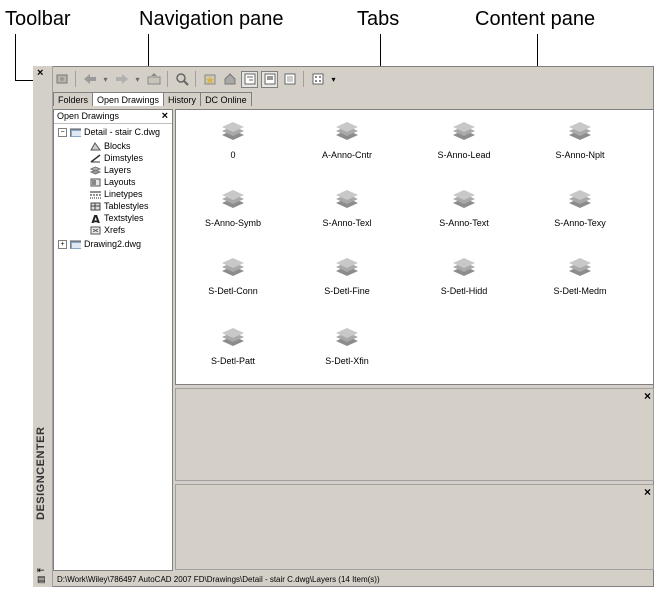 Image resolution: width=655 pixels, height=589 pixels. What do you see at coordinates (414, 527) in the screenshot?
I see `description-panel: ×` at bounding box center [414, 527].